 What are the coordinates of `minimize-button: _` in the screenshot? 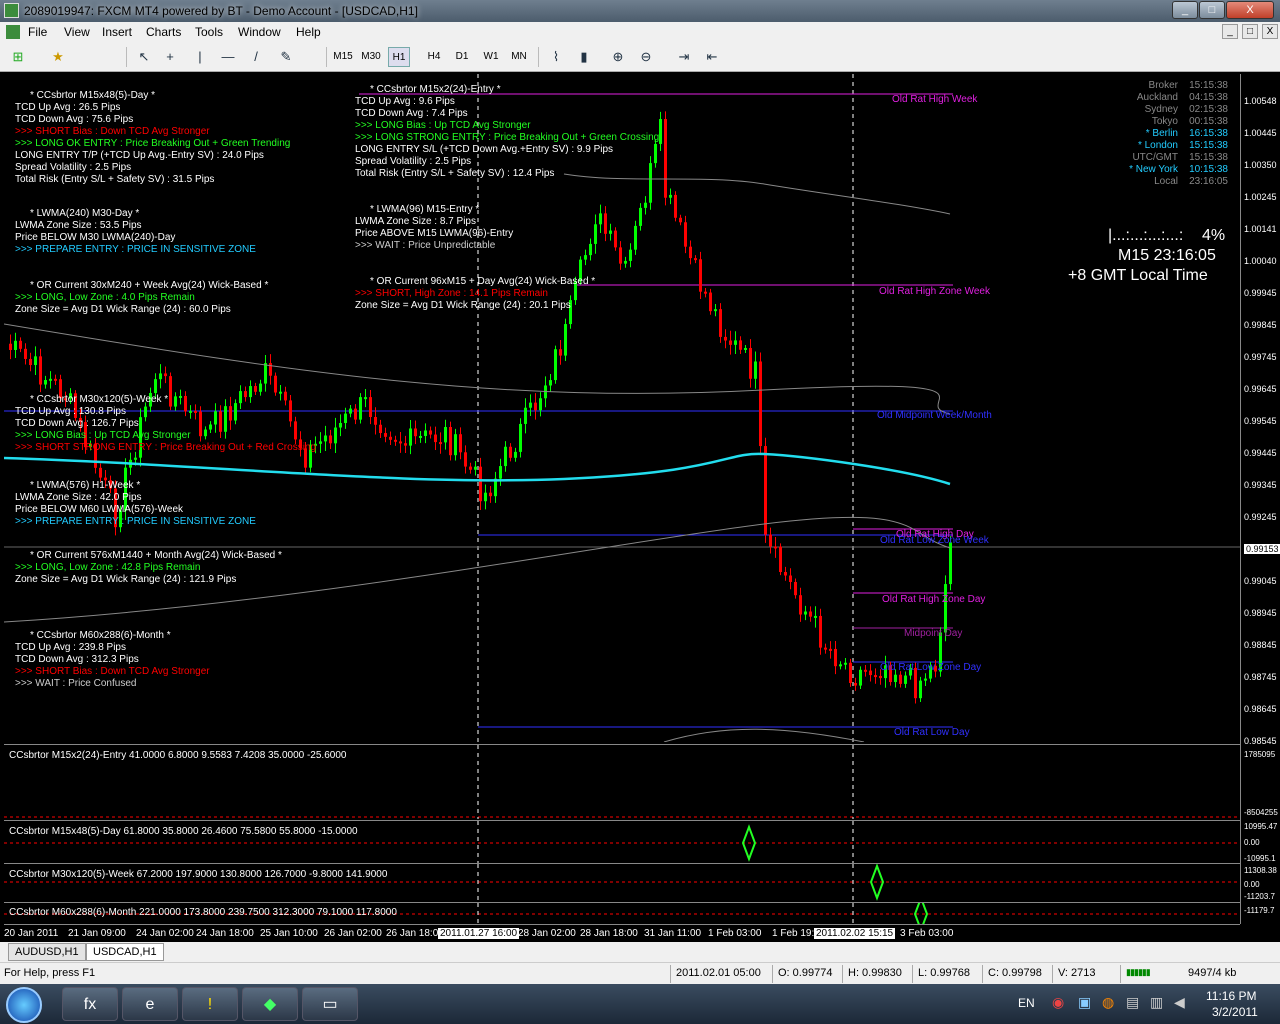 It's located at (1185, 10).